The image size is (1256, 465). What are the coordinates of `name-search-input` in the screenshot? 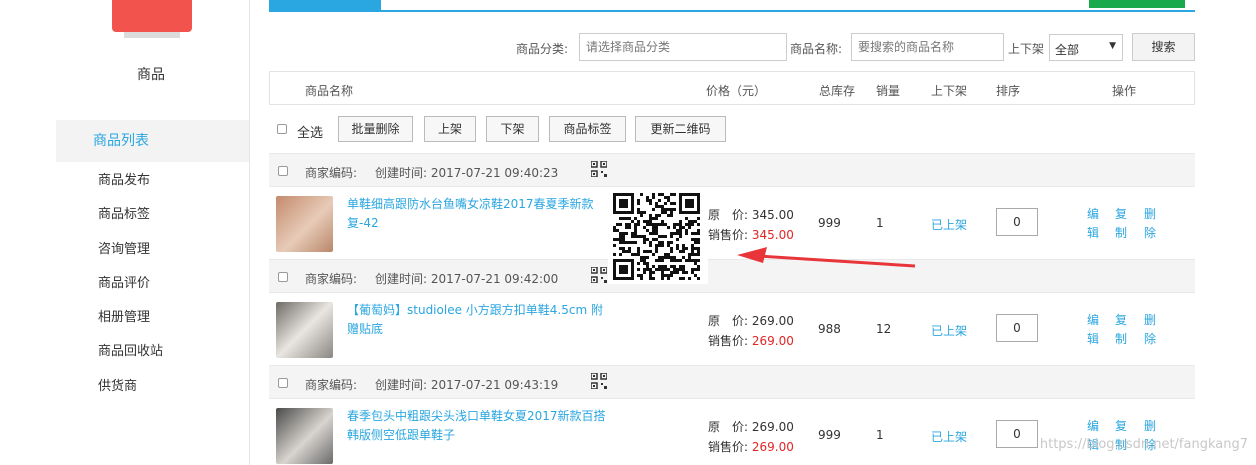 It's located at (927, 47).